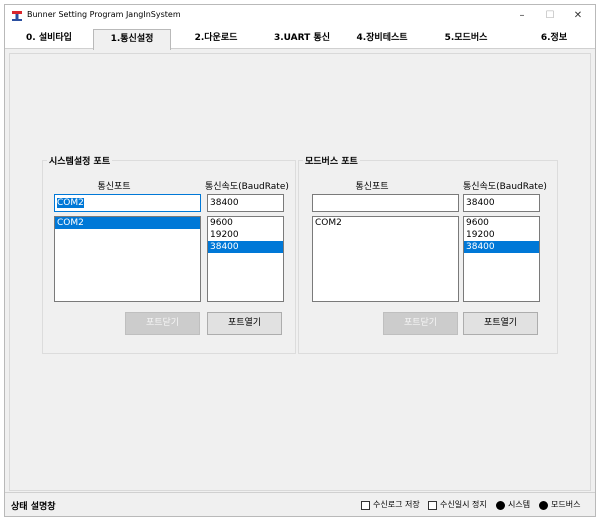 This screenshot has height=521, width=600. Describe the element at coordinates (127, 259) in the screenshot. I see `system-port-list: COM2` at that location.